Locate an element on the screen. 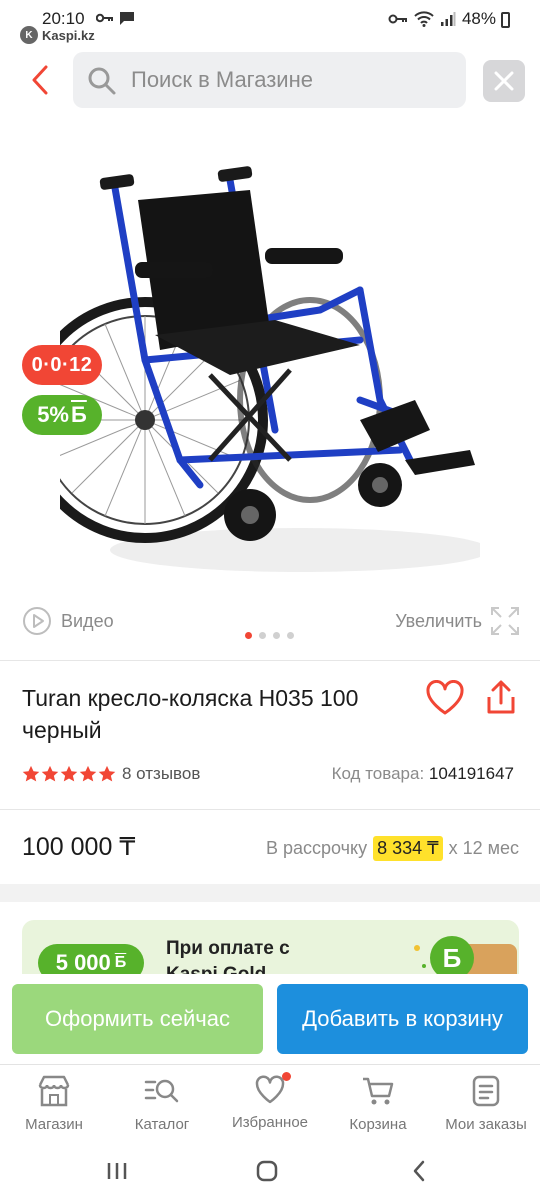 This screenshot has width=540, height=1200. zoom-button: Увеличить is located at coordinates (457, 621).